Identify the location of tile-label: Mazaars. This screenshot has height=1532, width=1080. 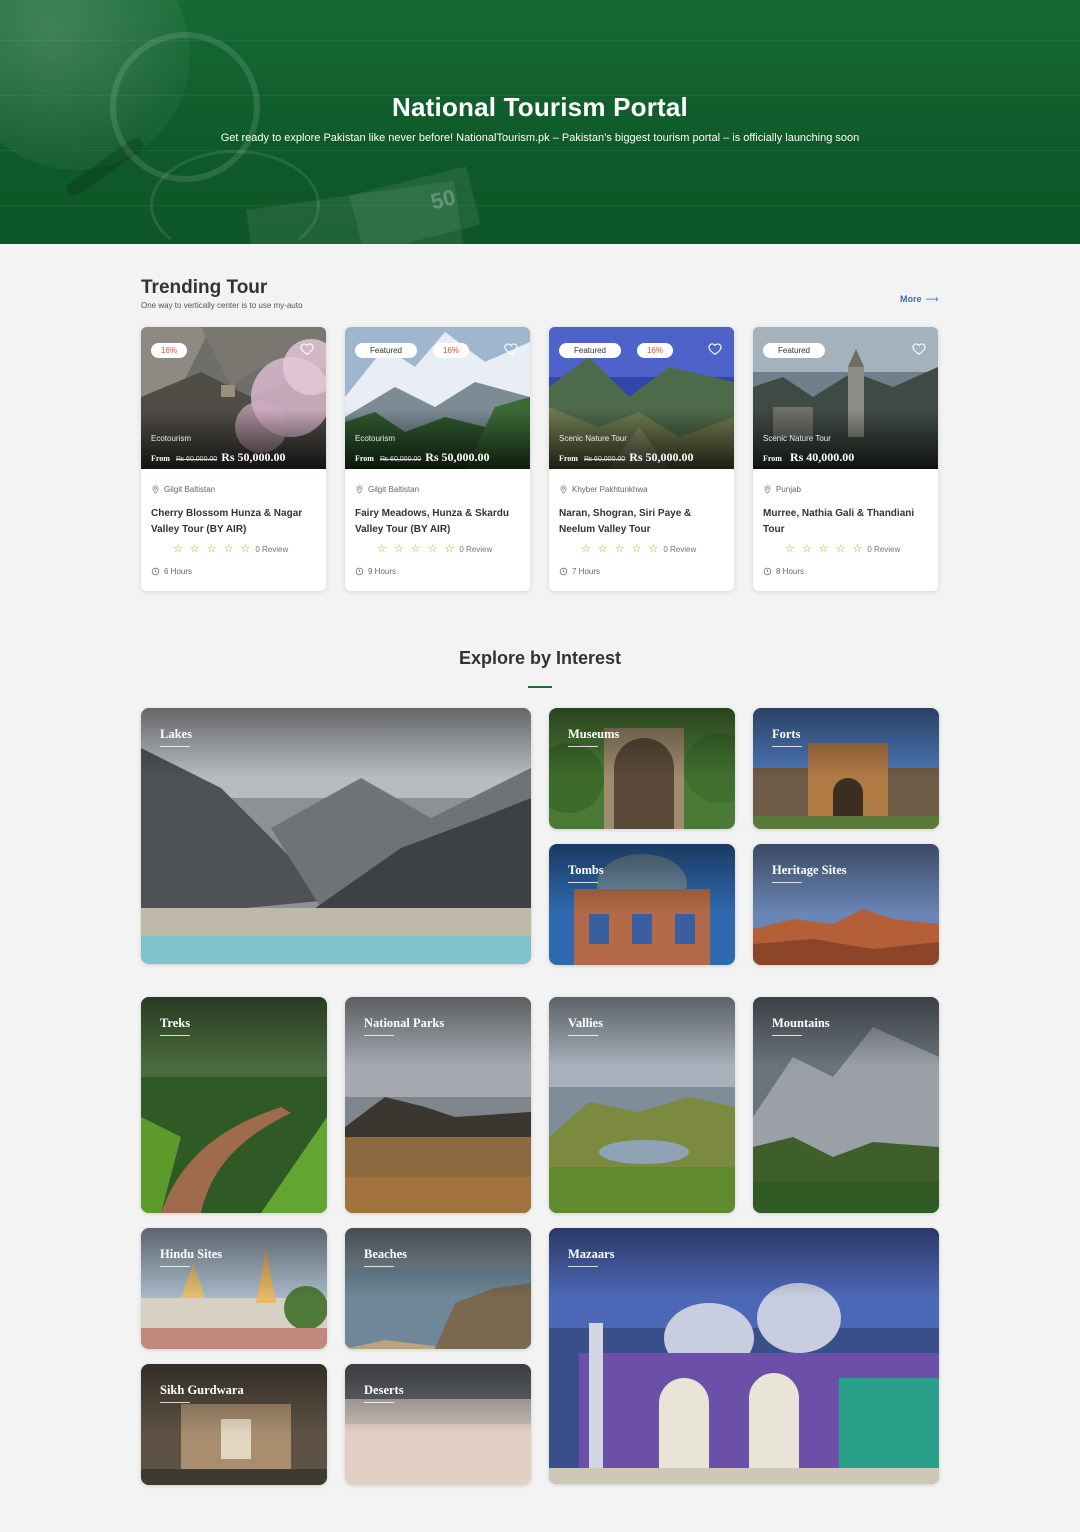
(591, 1254).